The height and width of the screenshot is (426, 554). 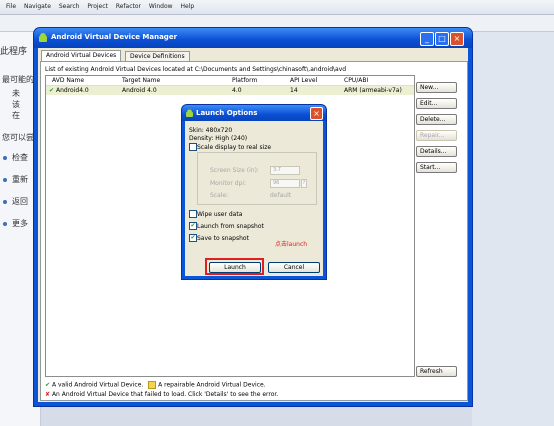 I want to click on screen-size-label: Screen Size (in):, so click(x=234, y=170).